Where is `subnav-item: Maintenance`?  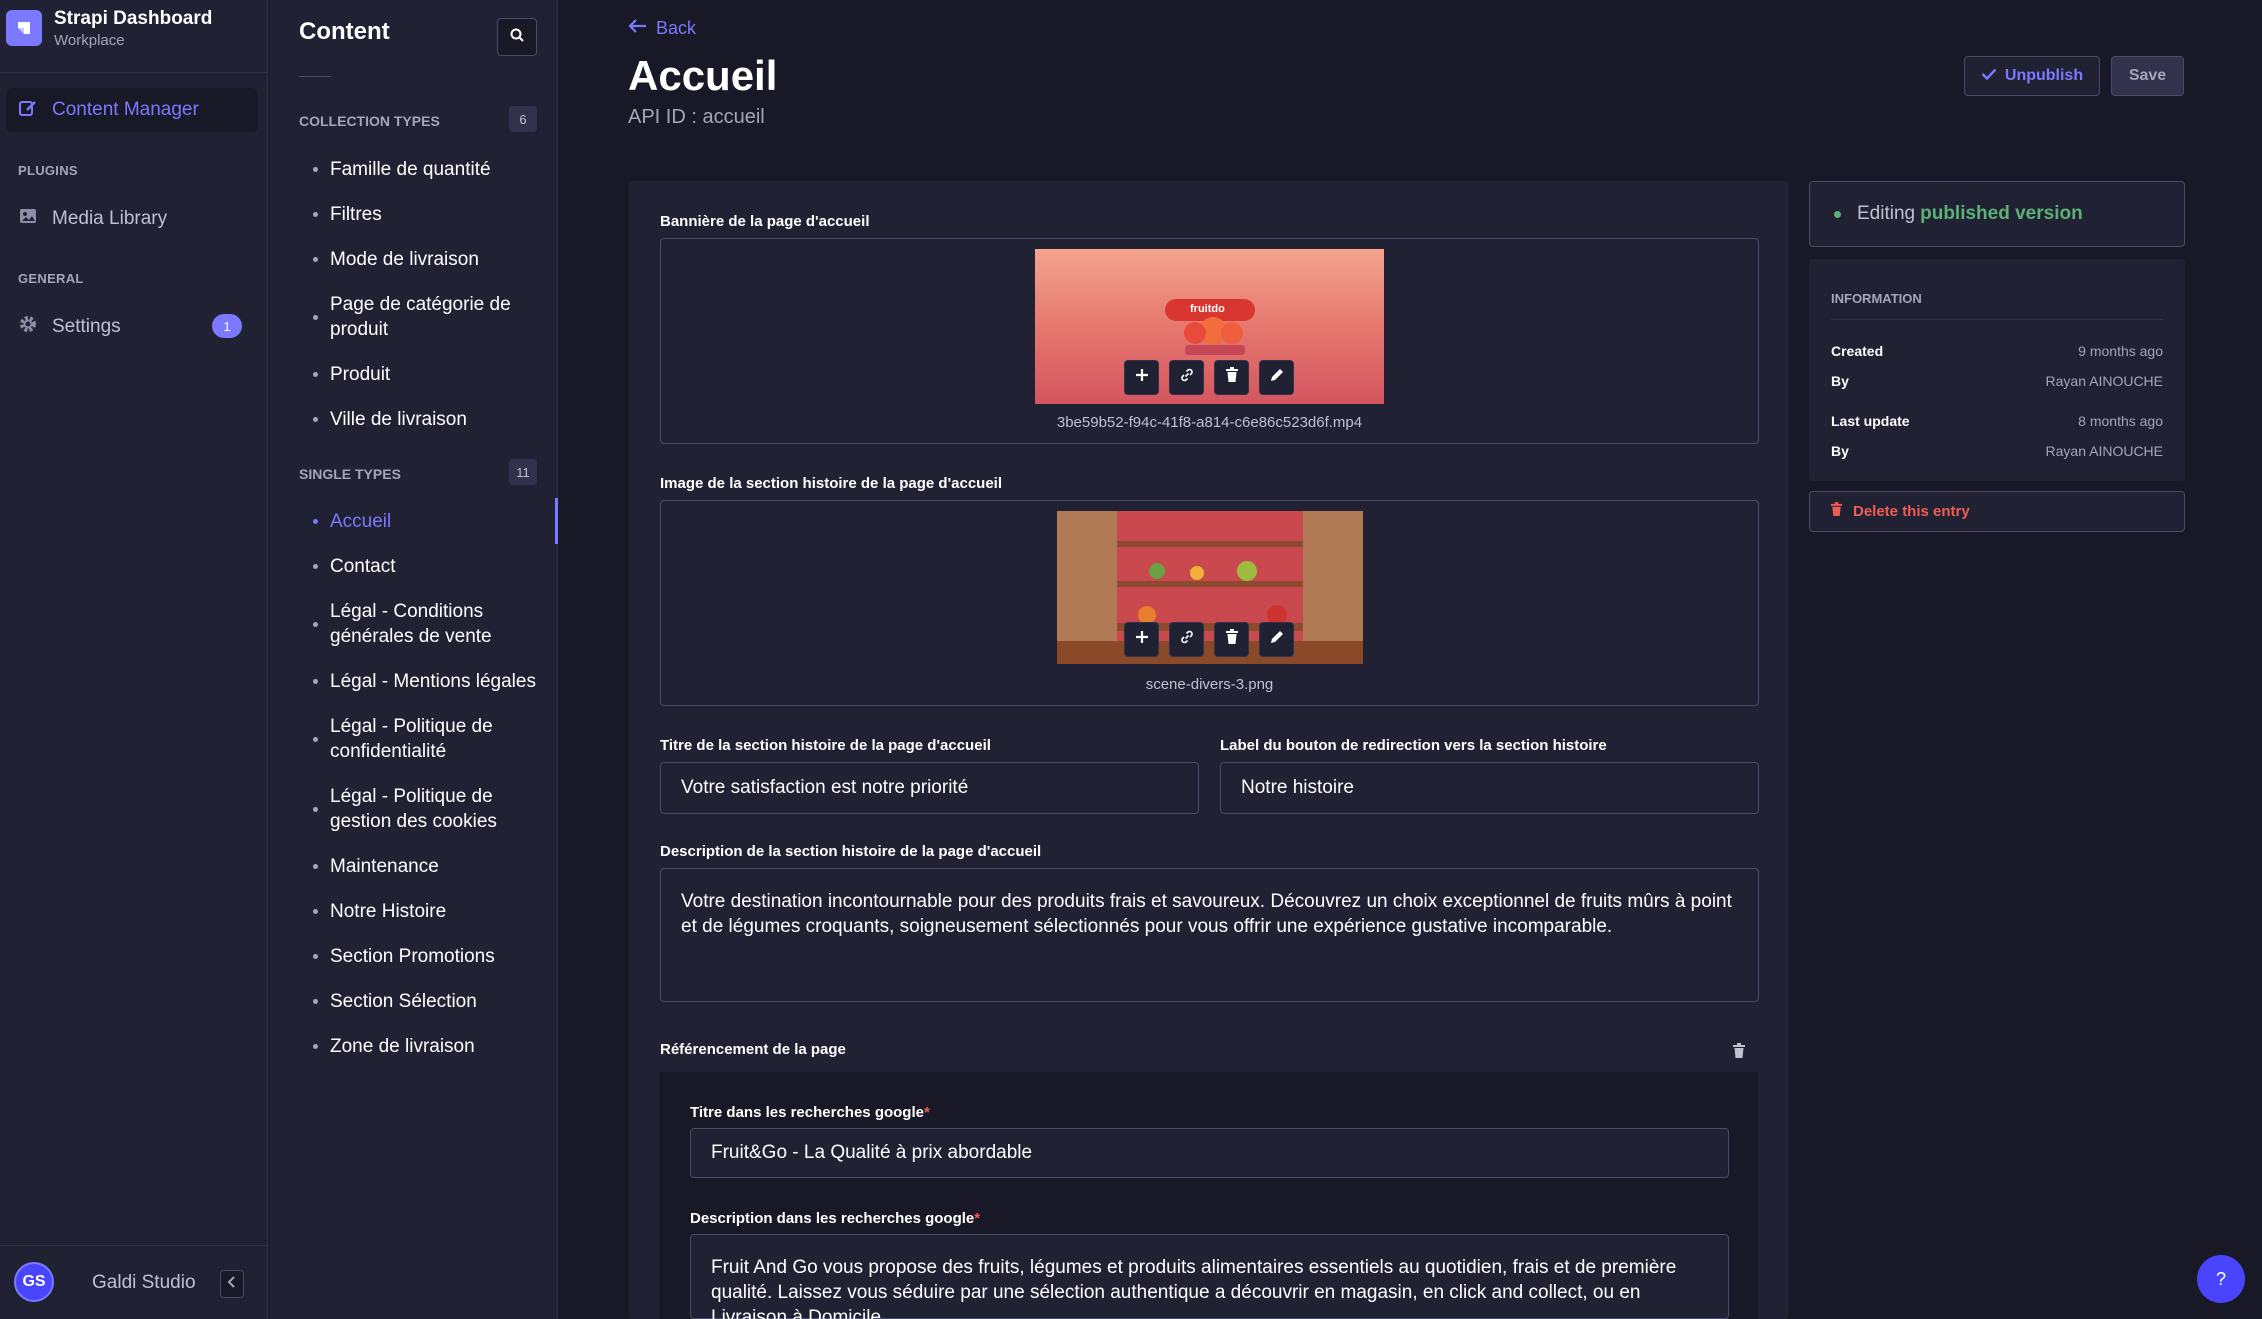
subnav-item: Maintenance is located at coordinates (433, 866).